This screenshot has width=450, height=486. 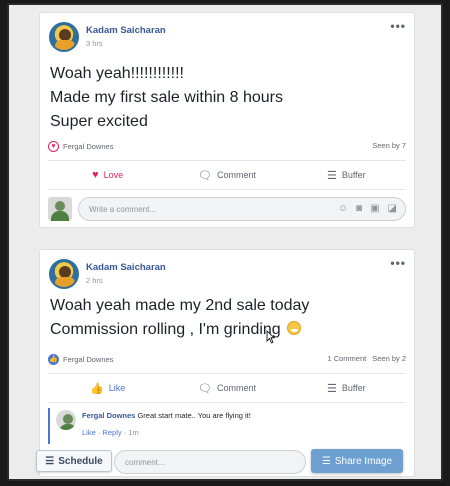 I want to click on post-actions: ♥ Love 🗨 Comment ☰ Buffer, so click(x=227, y=175).